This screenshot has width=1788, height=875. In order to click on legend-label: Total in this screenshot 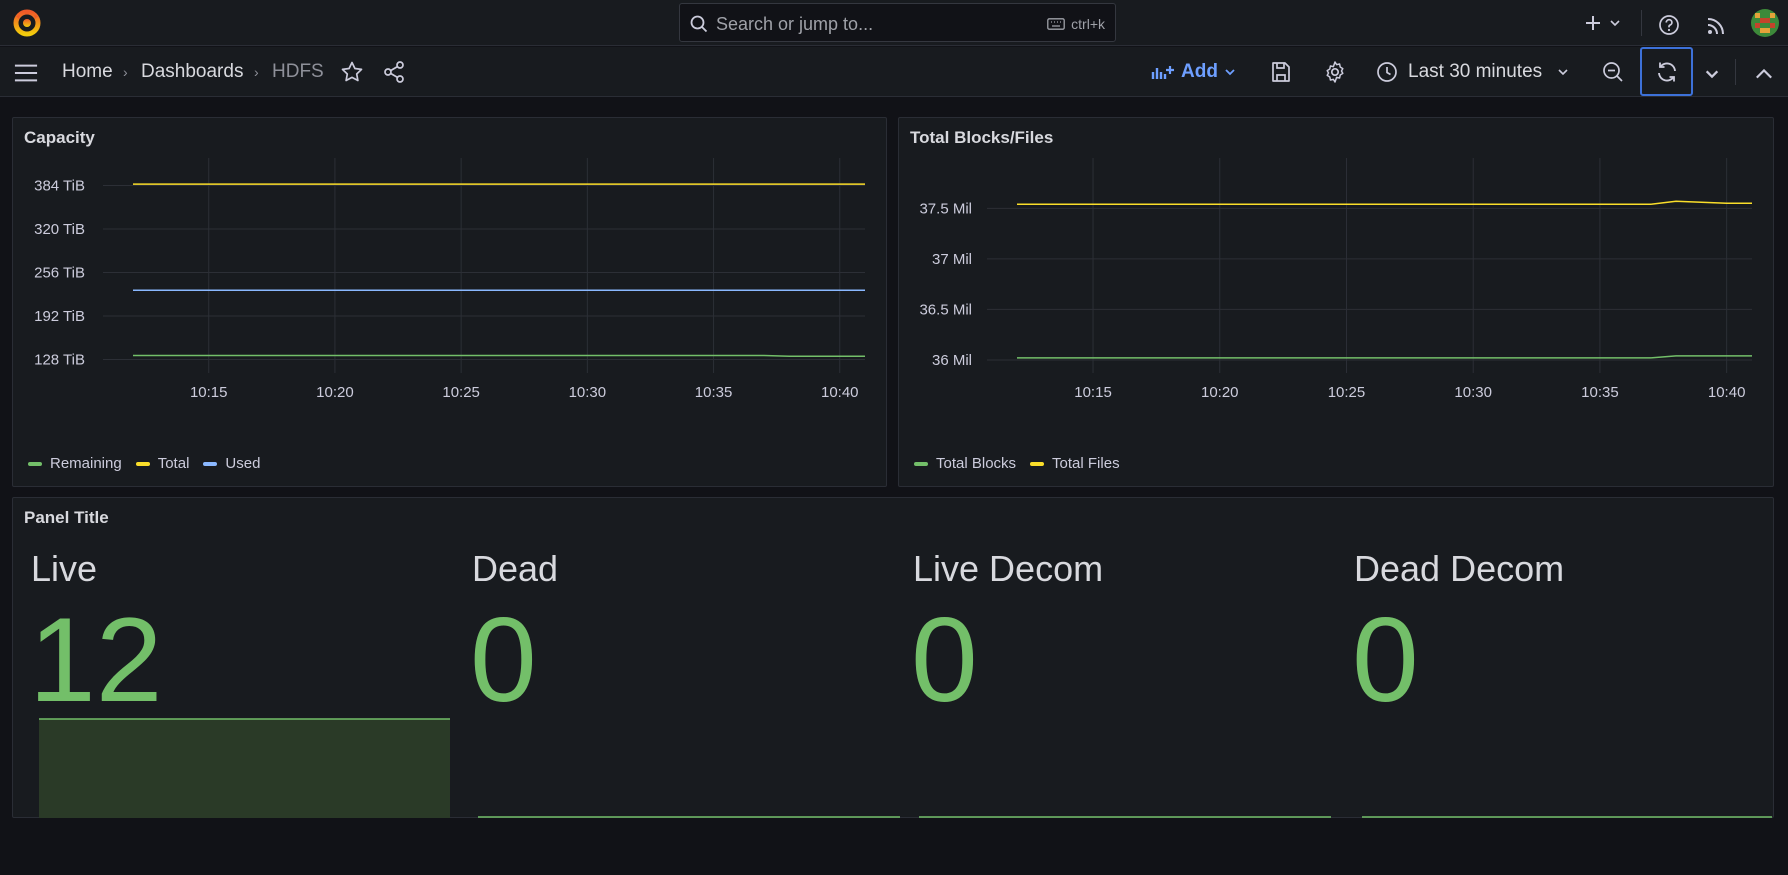, I will do `click(173, 463)`.